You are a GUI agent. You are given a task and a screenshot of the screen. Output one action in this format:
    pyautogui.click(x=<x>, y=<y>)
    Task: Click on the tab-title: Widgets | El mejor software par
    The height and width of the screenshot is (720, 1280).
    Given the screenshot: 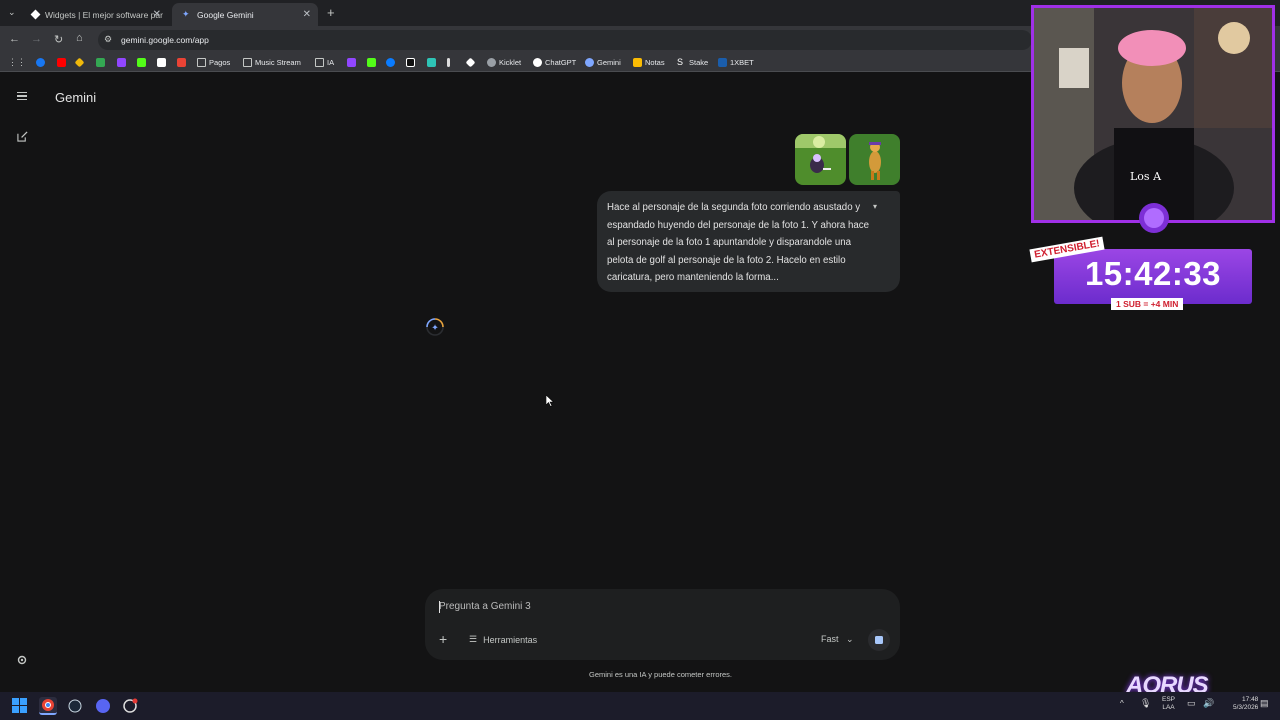 What is the action you would take?
    pyautogui.click(x=104, y=14)
    